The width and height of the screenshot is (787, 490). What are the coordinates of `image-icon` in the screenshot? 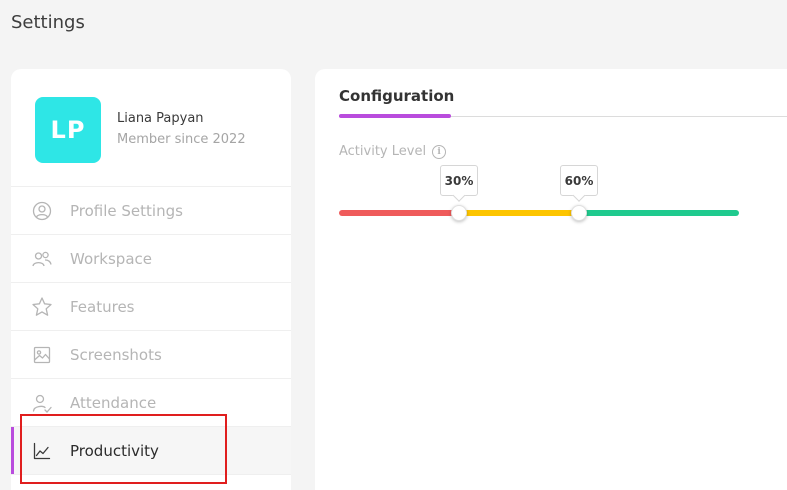 It's located at (42, 355).